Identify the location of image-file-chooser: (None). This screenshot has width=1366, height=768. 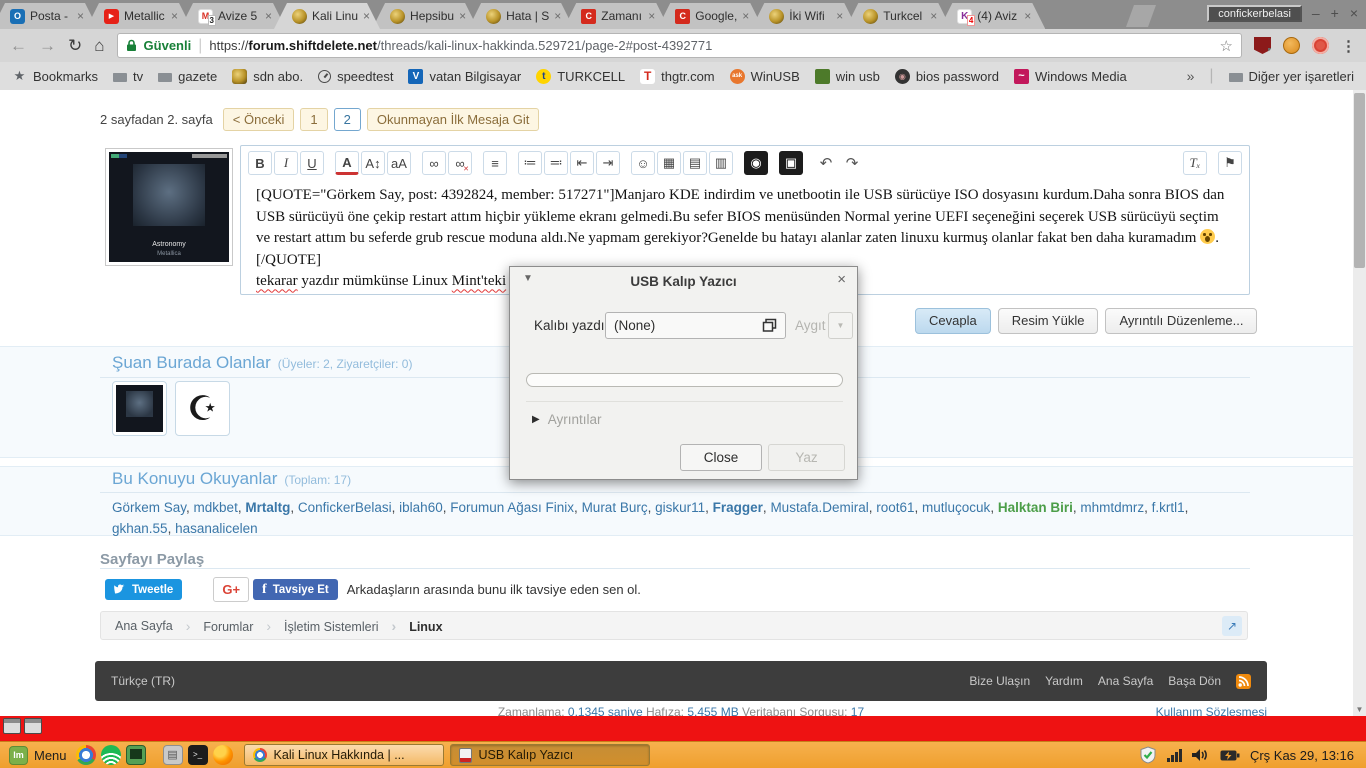
(695, 325).